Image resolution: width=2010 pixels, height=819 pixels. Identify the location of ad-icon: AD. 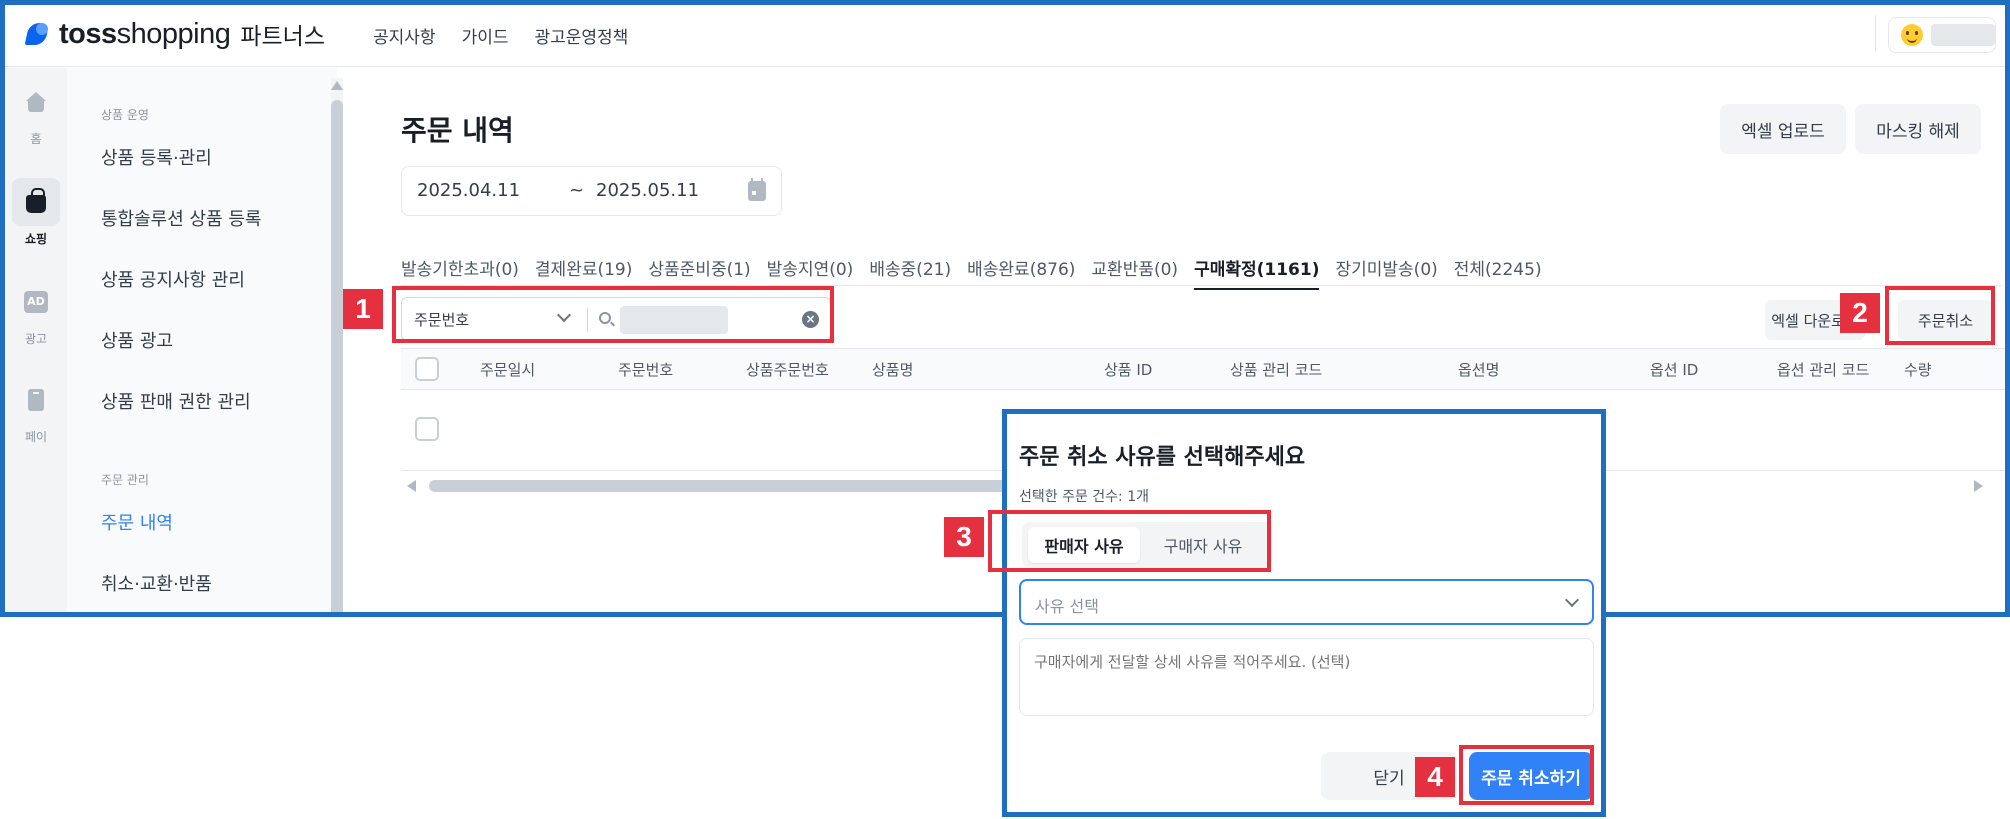
(36, 302).